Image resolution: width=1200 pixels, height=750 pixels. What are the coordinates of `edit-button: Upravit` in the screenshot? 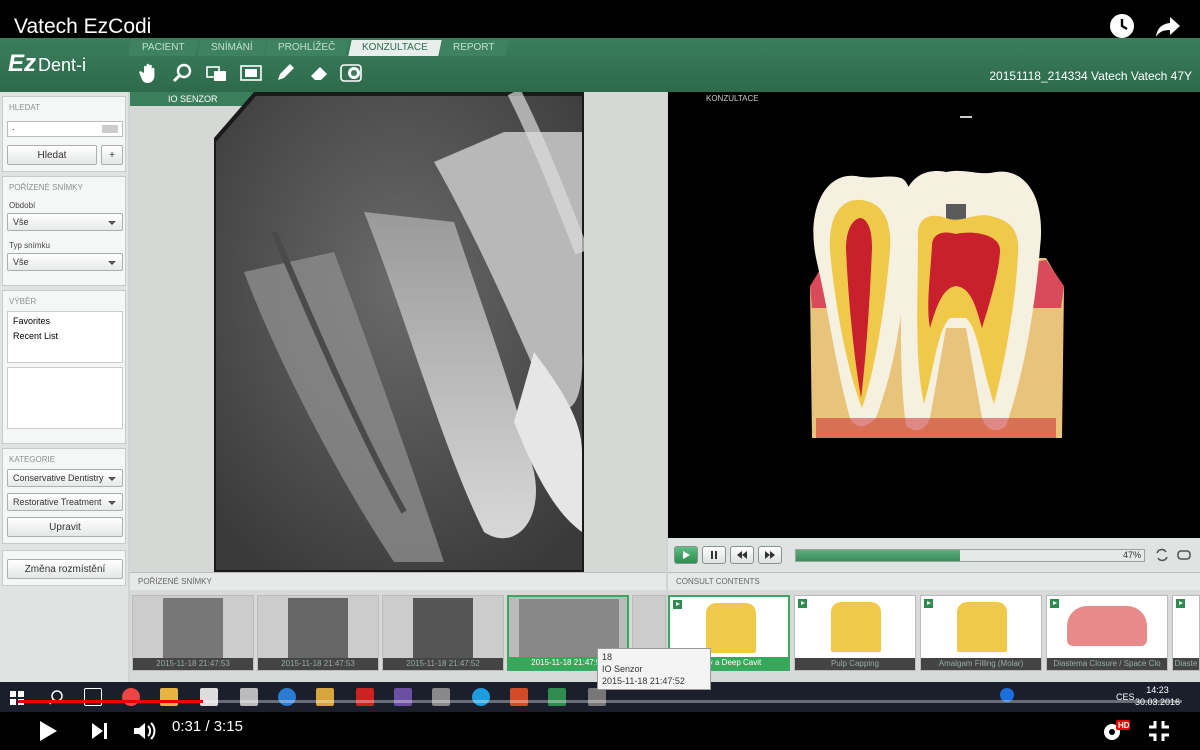 It's located at (65, 527).